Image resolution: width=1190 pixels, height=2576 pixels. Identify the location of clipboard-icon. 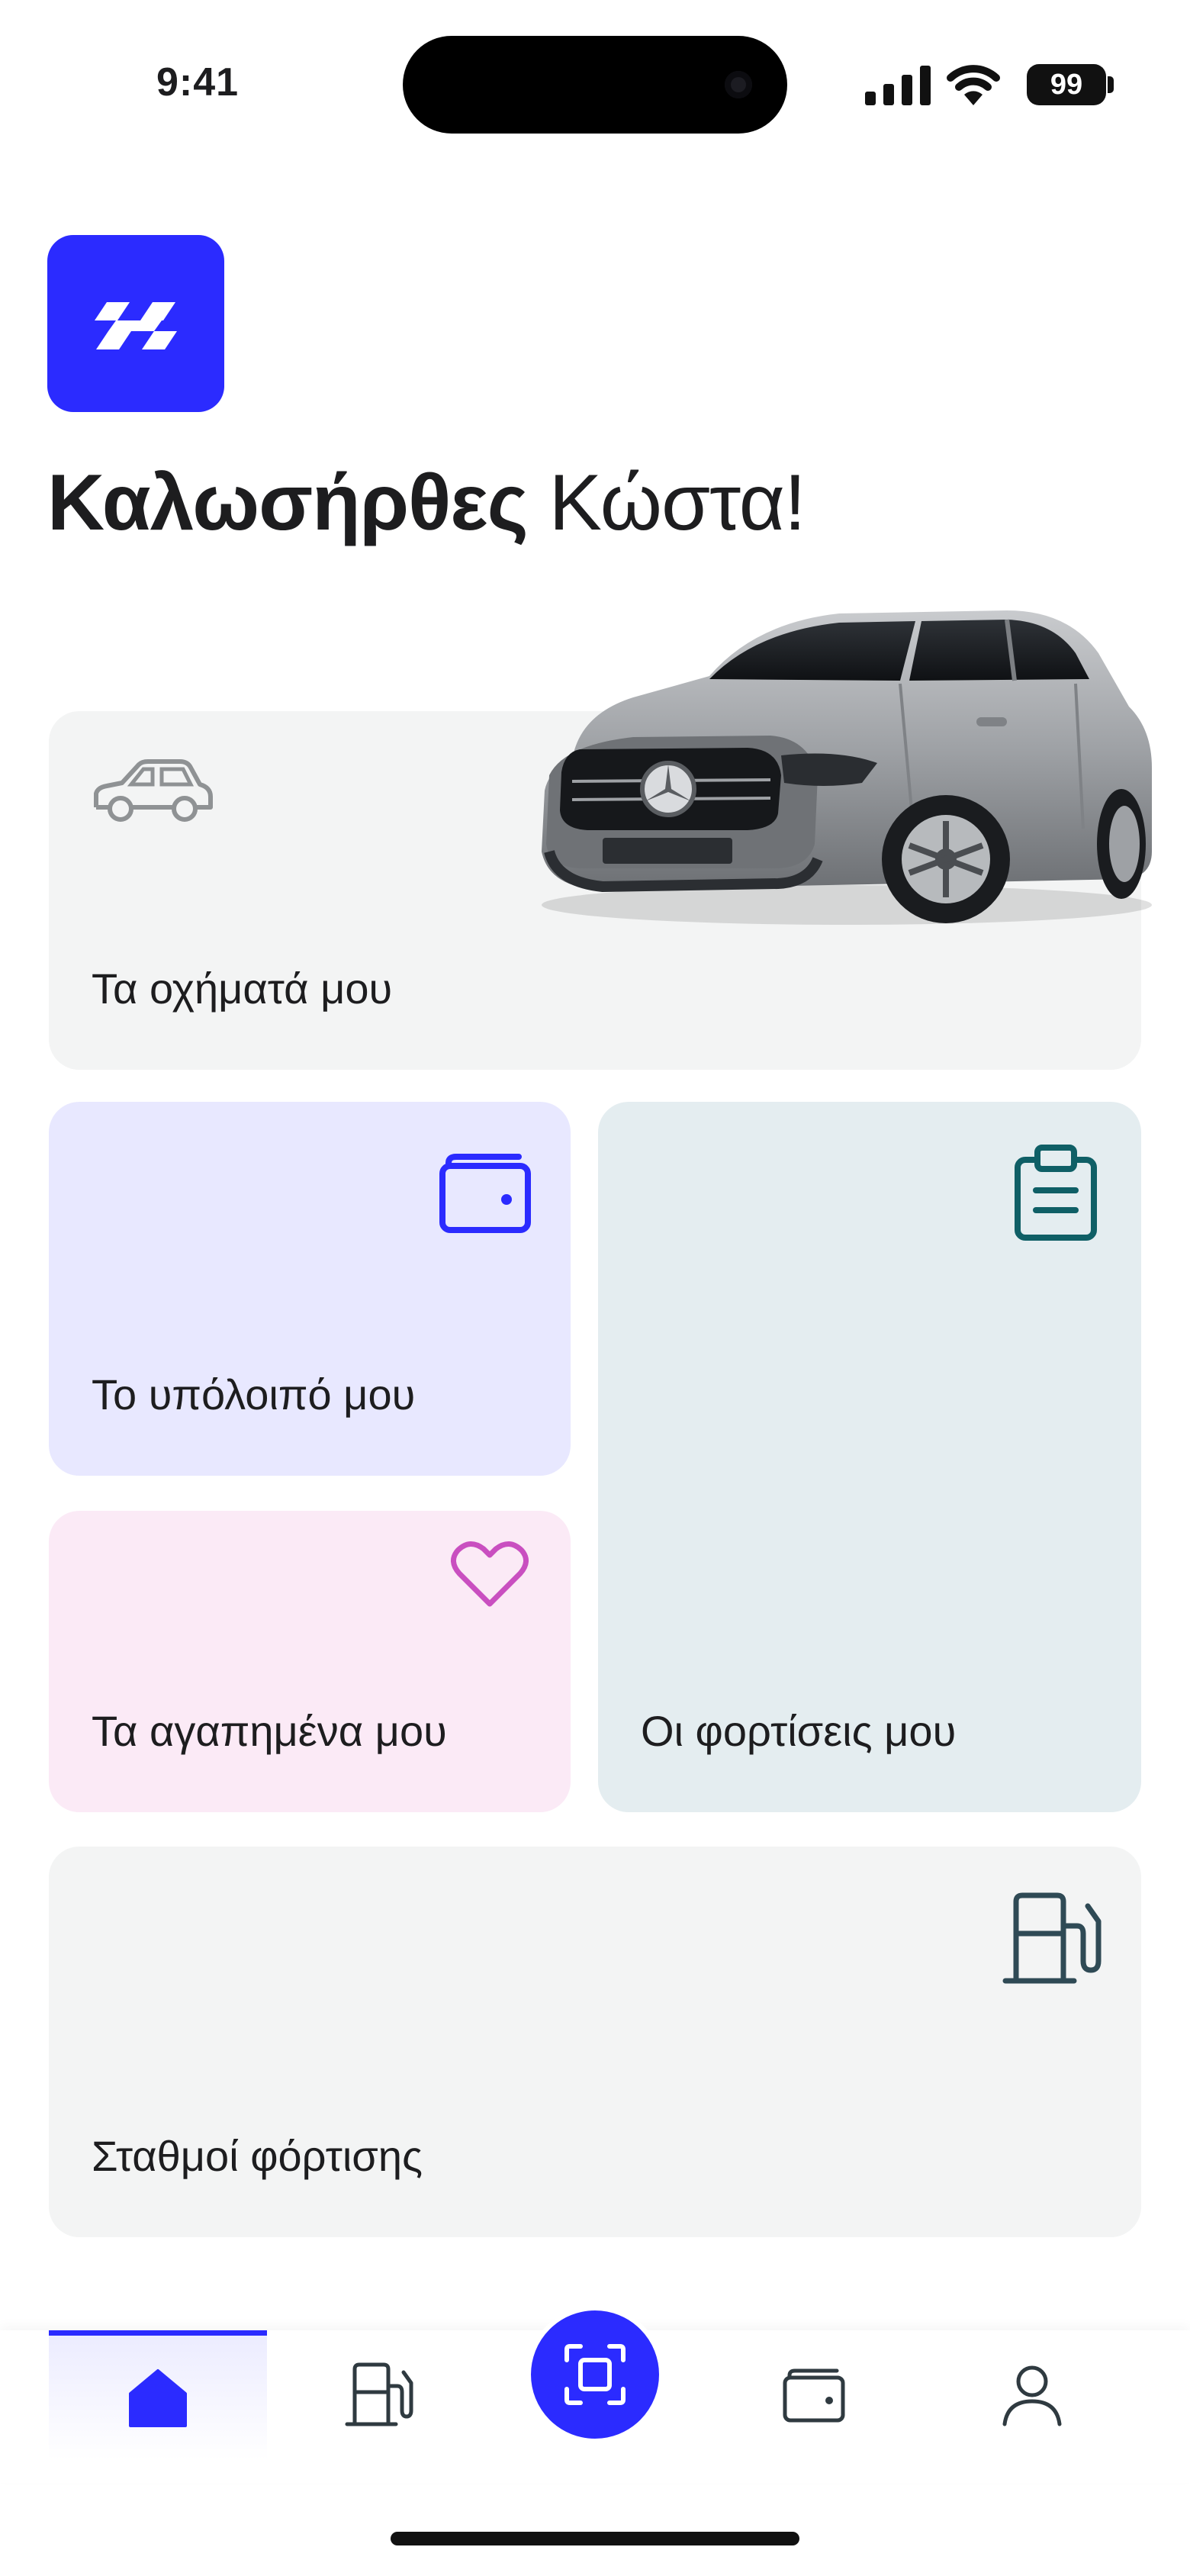
(1056, 1193).